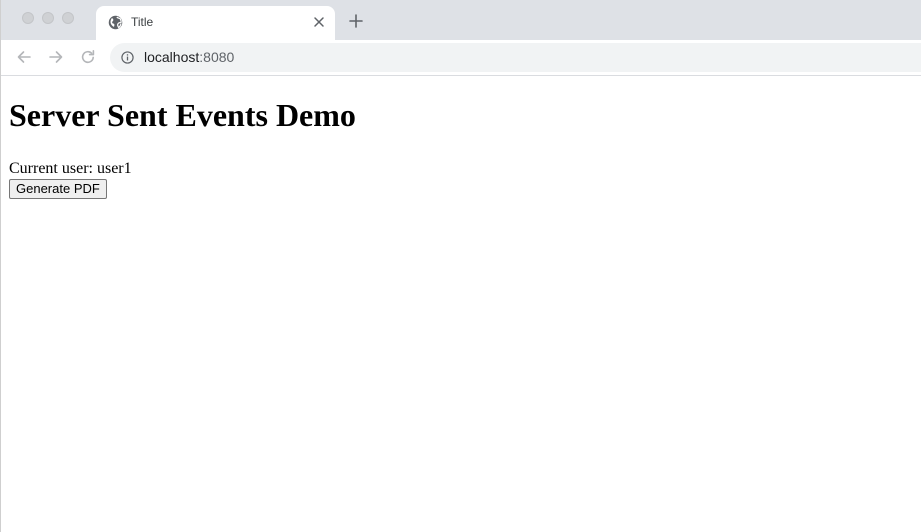  What do you see at coordinates (70, 168) in the screenshot?
I see `current-user-text: Current user: user1` at bounding box center [70, 168].